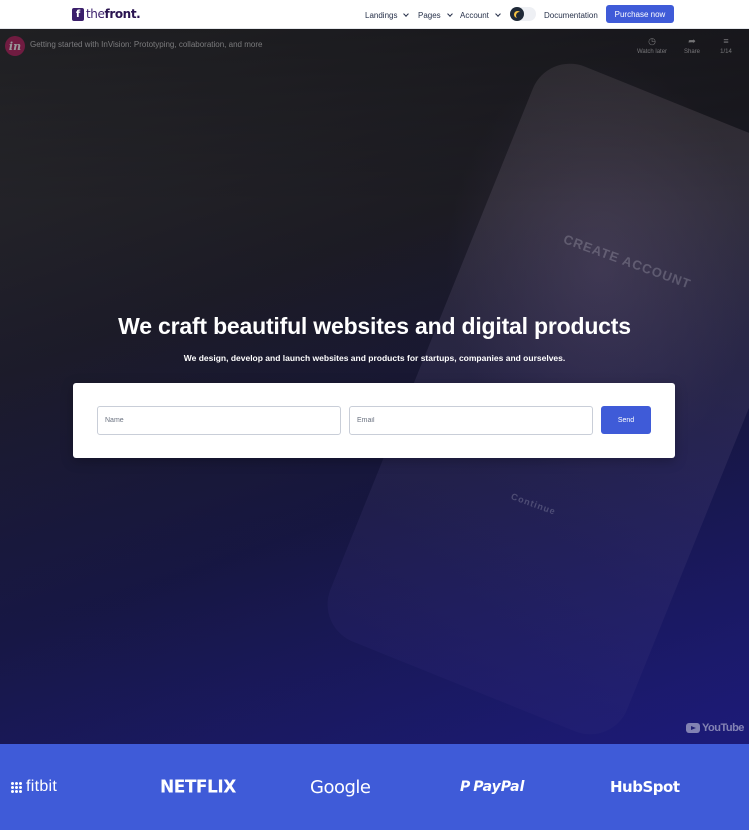  What do you see at coordinates (640, 14) in the screenshot?
I see `purchase-now-button: Purchase now` at bounding box center [640, 14].